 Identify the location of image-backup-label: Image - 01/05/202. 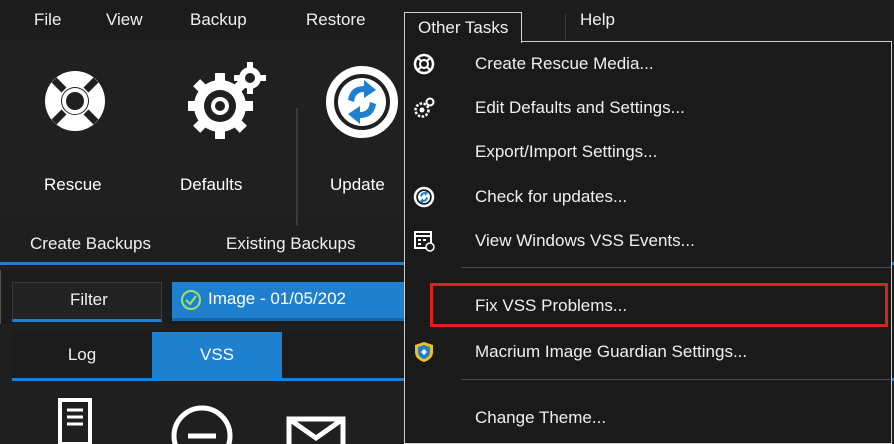
(277, 298).